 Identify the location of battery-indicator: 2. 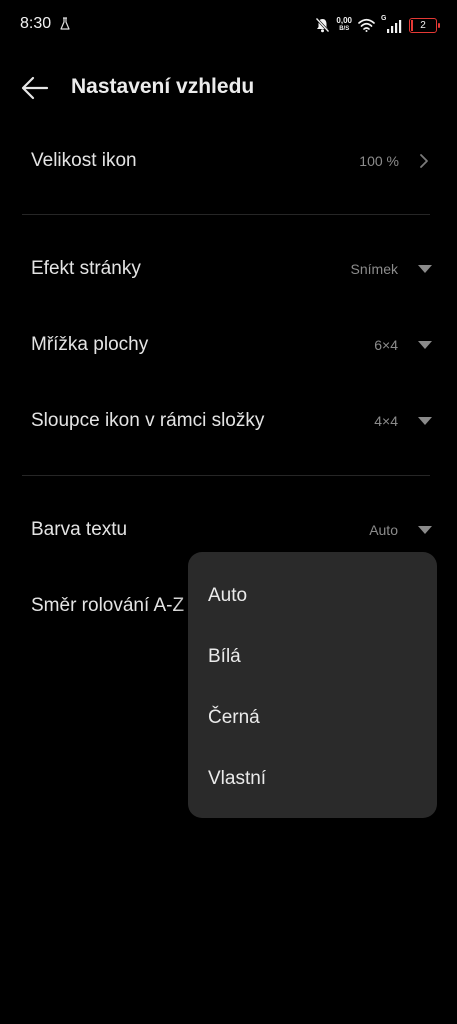
(424, 25).